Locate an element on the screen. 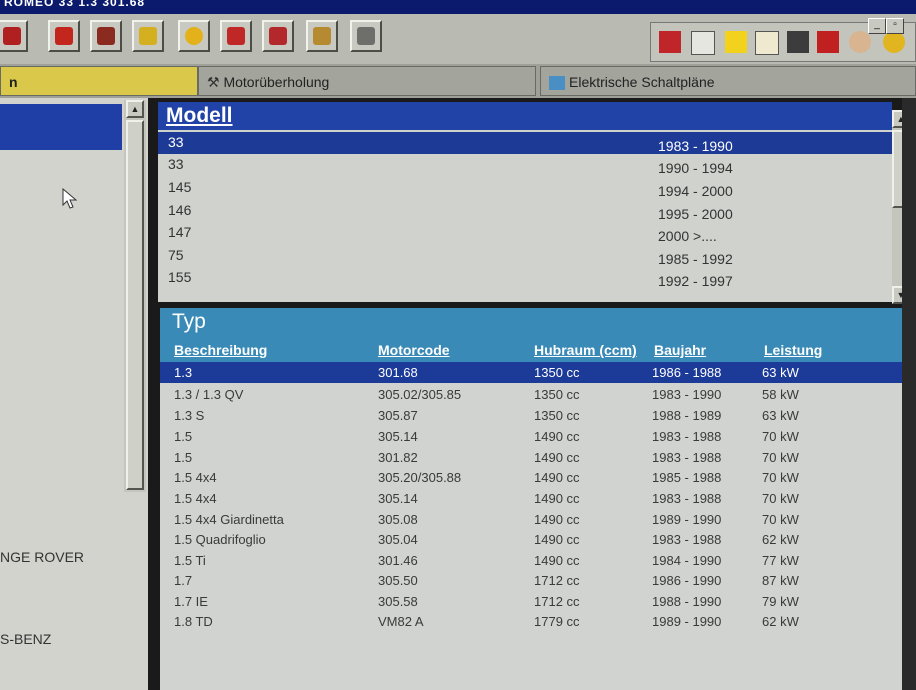  cell-beschreibung: 1.3 is located at coordinates (183, 372).